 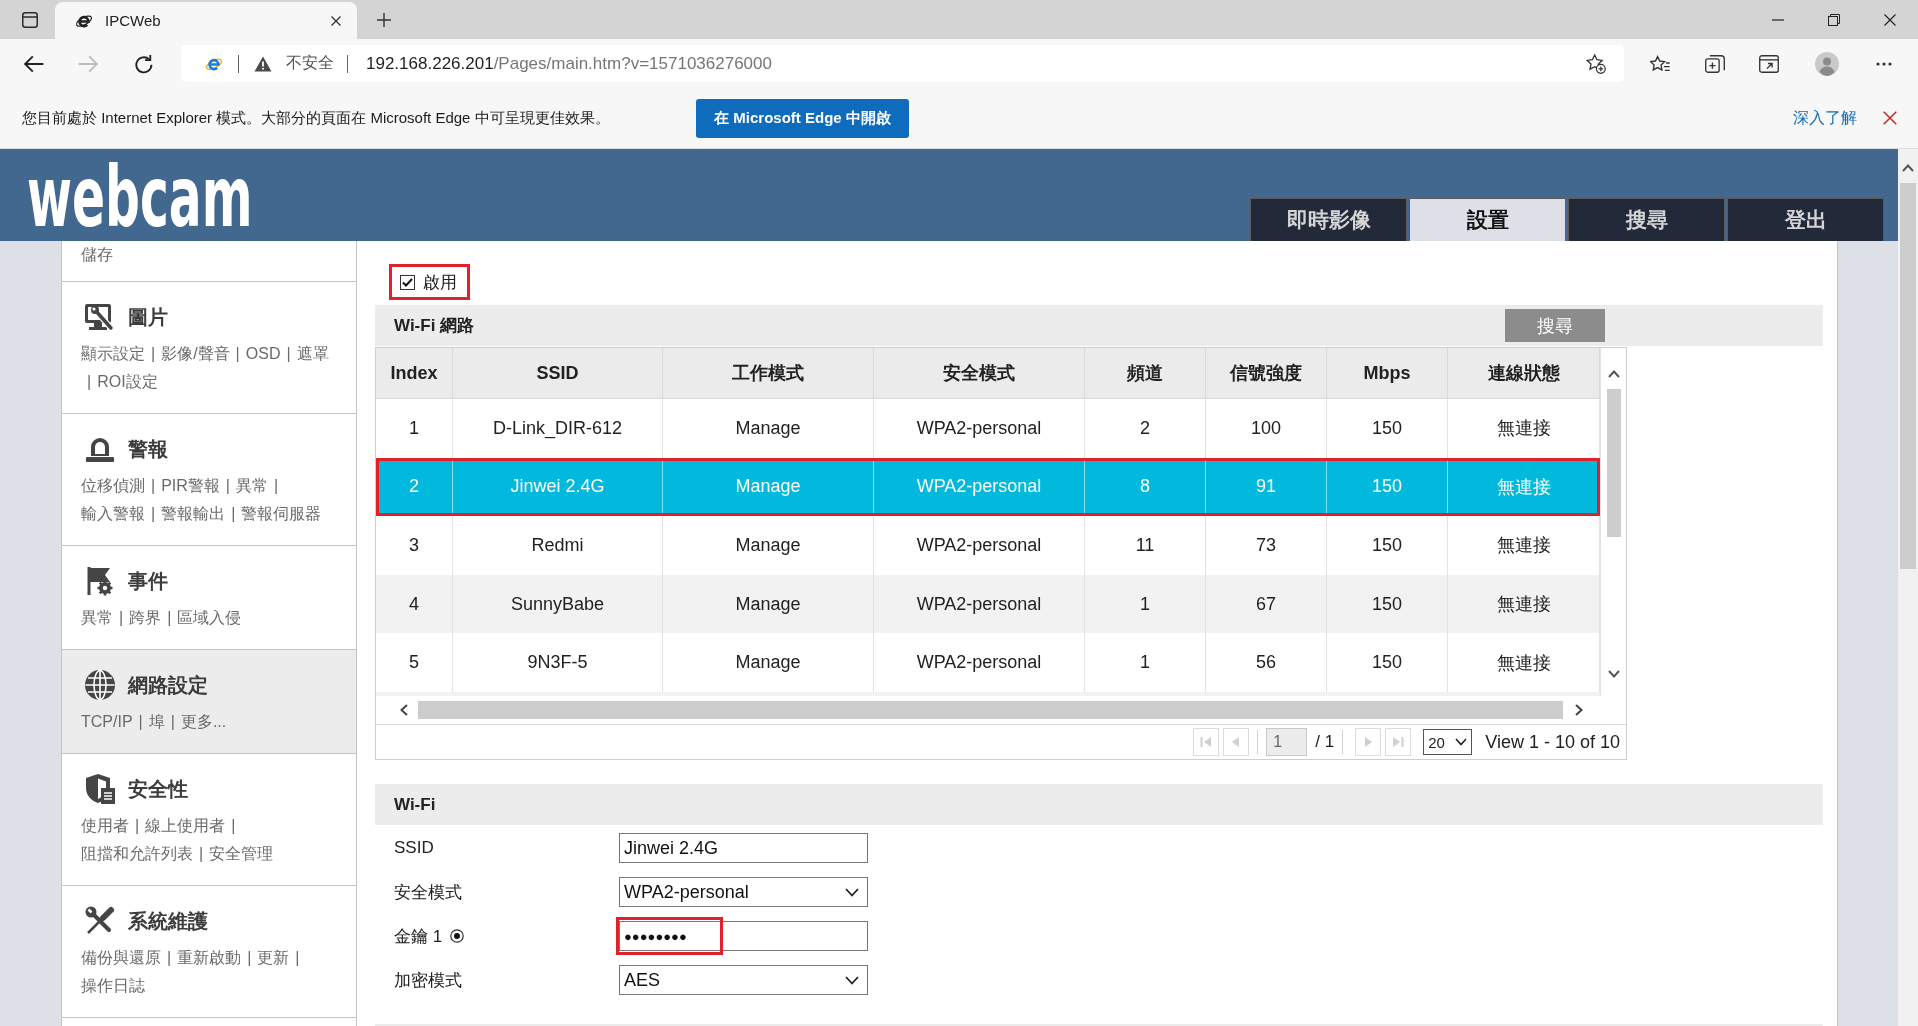 What do you see at coordinates (743, 980) in the screenshot?
I see `dropdown-select: AES` at bounding box center [743, 980].